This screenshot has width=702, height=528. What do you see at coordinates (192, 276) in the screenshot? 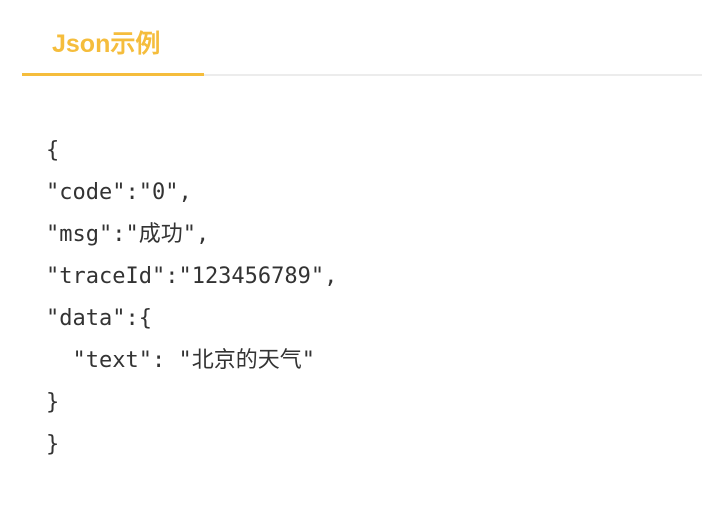
I see `code-line: "traceId":"123456789",` at bounding box center [192, 276].